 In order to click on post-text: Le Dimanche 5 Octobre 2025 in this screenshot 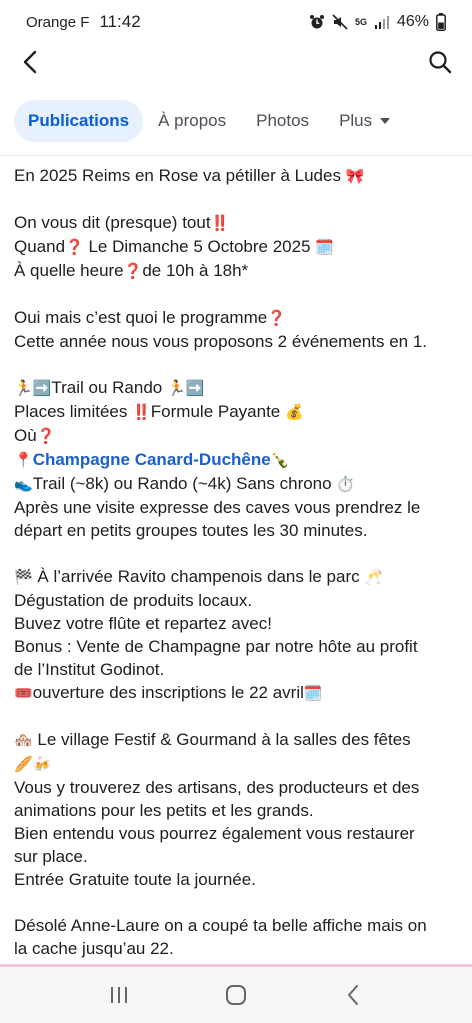, I will do `click(199, 246)`.